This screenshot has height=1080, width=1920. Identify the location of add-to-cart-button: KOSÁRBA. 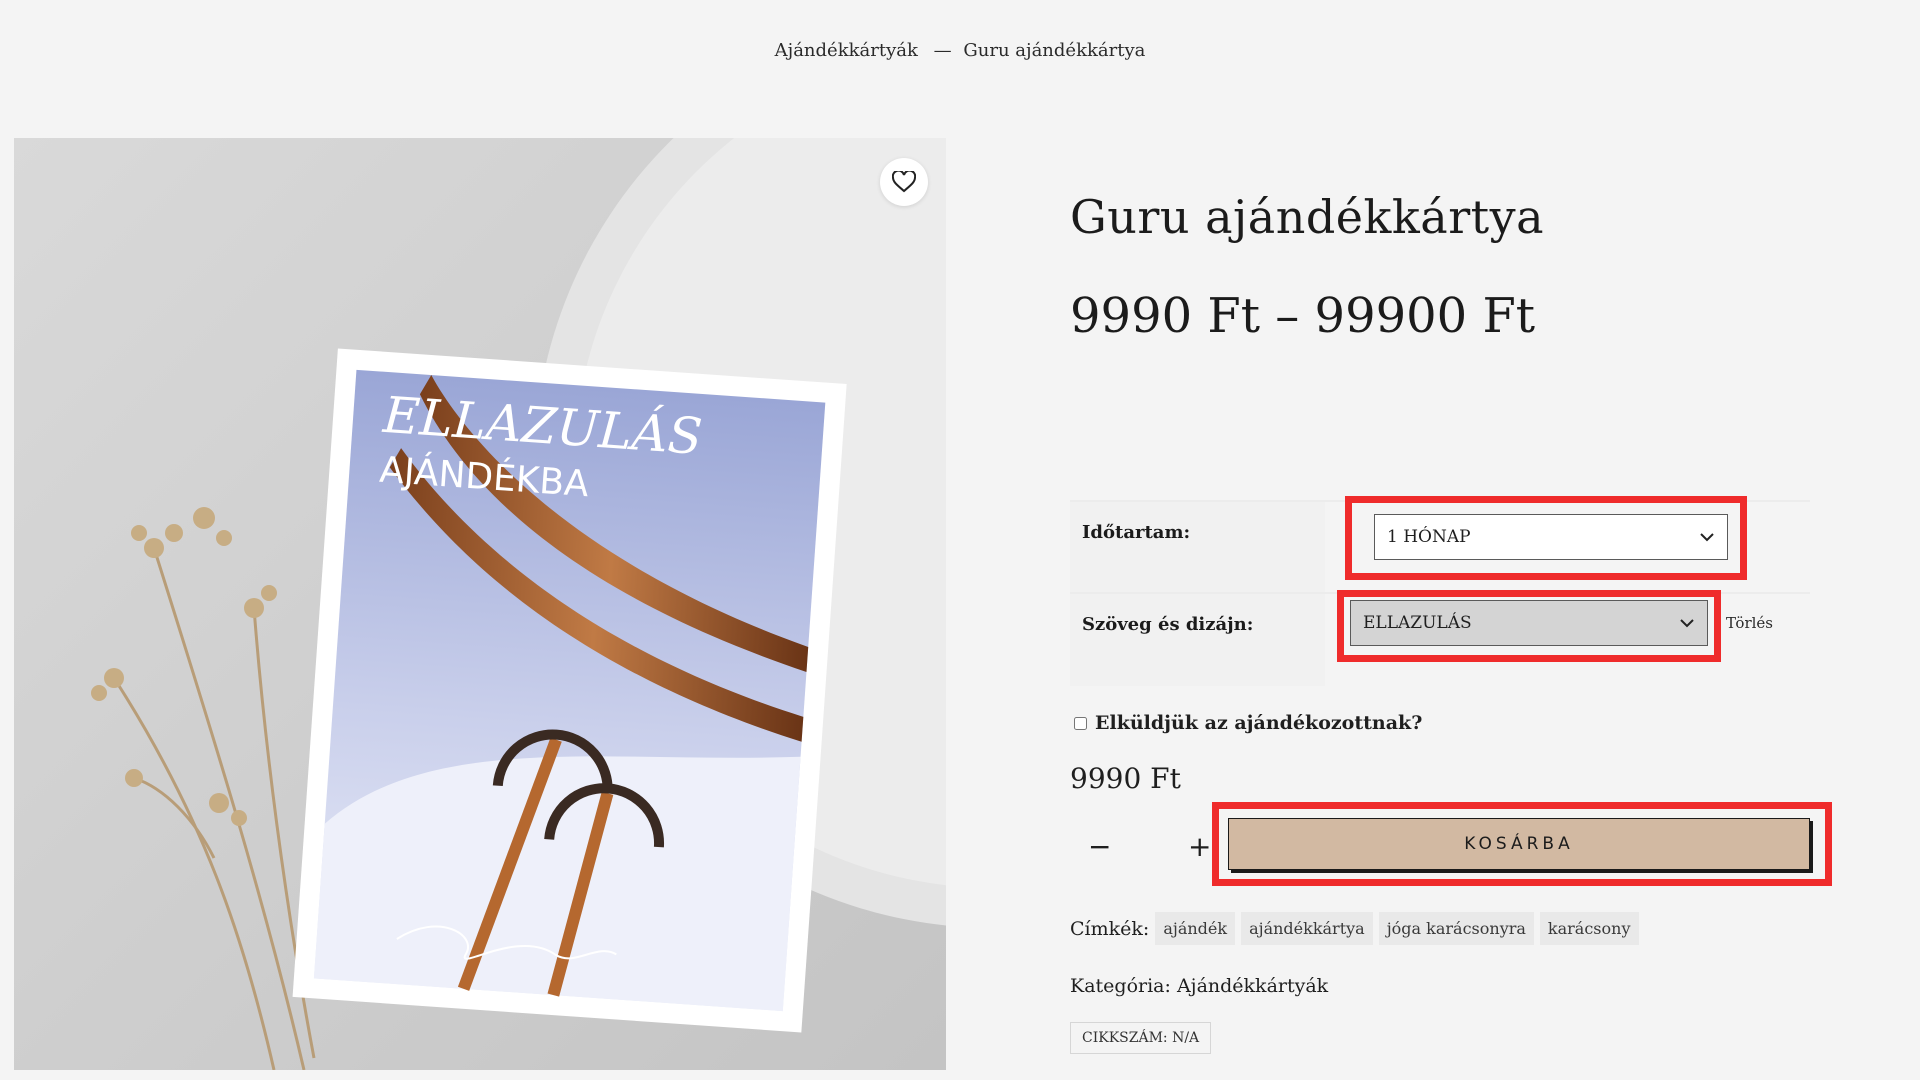
(1519, 844).